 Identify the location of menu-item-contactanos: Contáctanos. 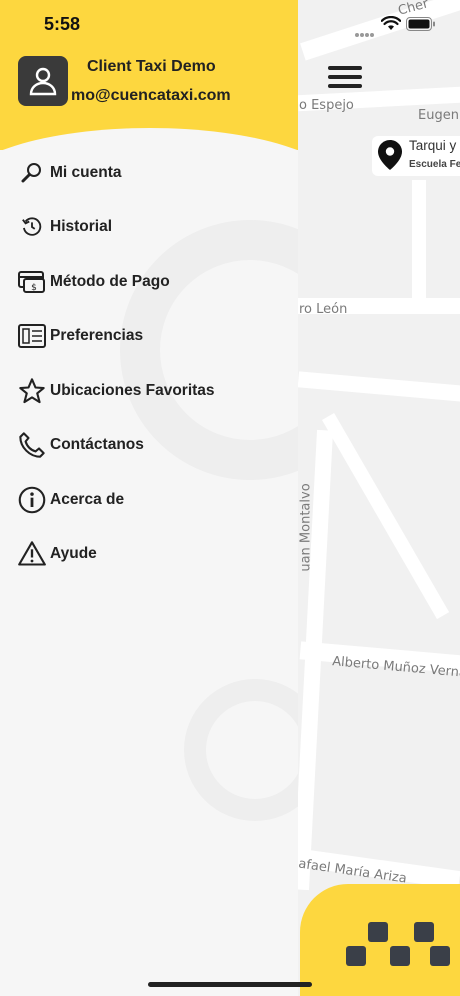
(153, 445).